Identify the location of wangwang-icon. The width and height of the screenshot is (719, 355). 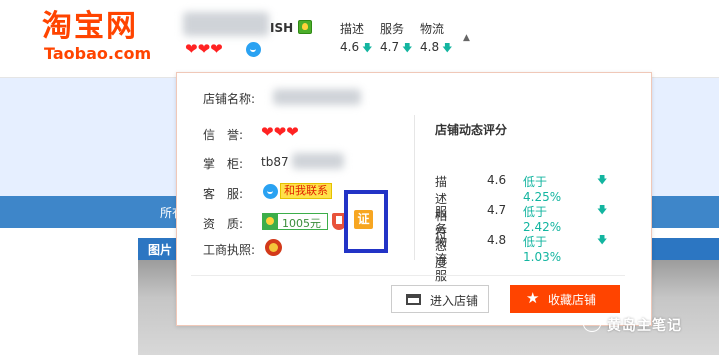
(253, 49).